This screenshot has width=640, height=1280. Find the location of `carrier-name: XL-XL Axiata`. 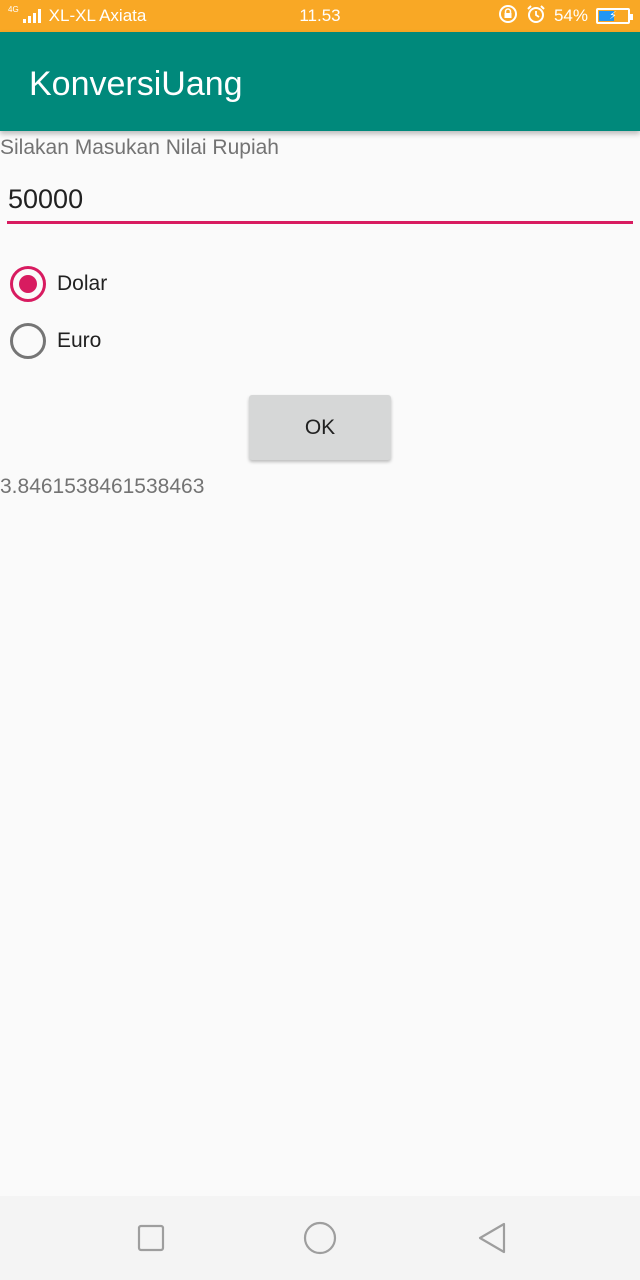

carrier-name: XL-XL Axiata is located at coordinates (97, 15).